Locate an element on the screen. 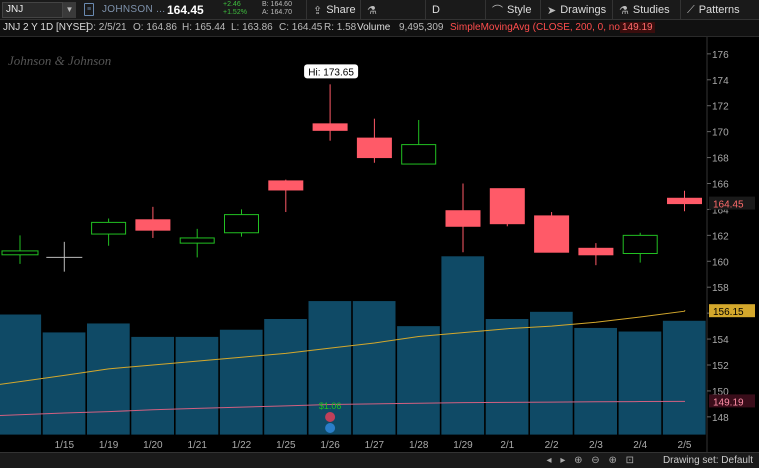 Image resolution: width=759 pixels, height=468 pixels. bar-close: C: 164.45 is located at coordinates (301, 27).